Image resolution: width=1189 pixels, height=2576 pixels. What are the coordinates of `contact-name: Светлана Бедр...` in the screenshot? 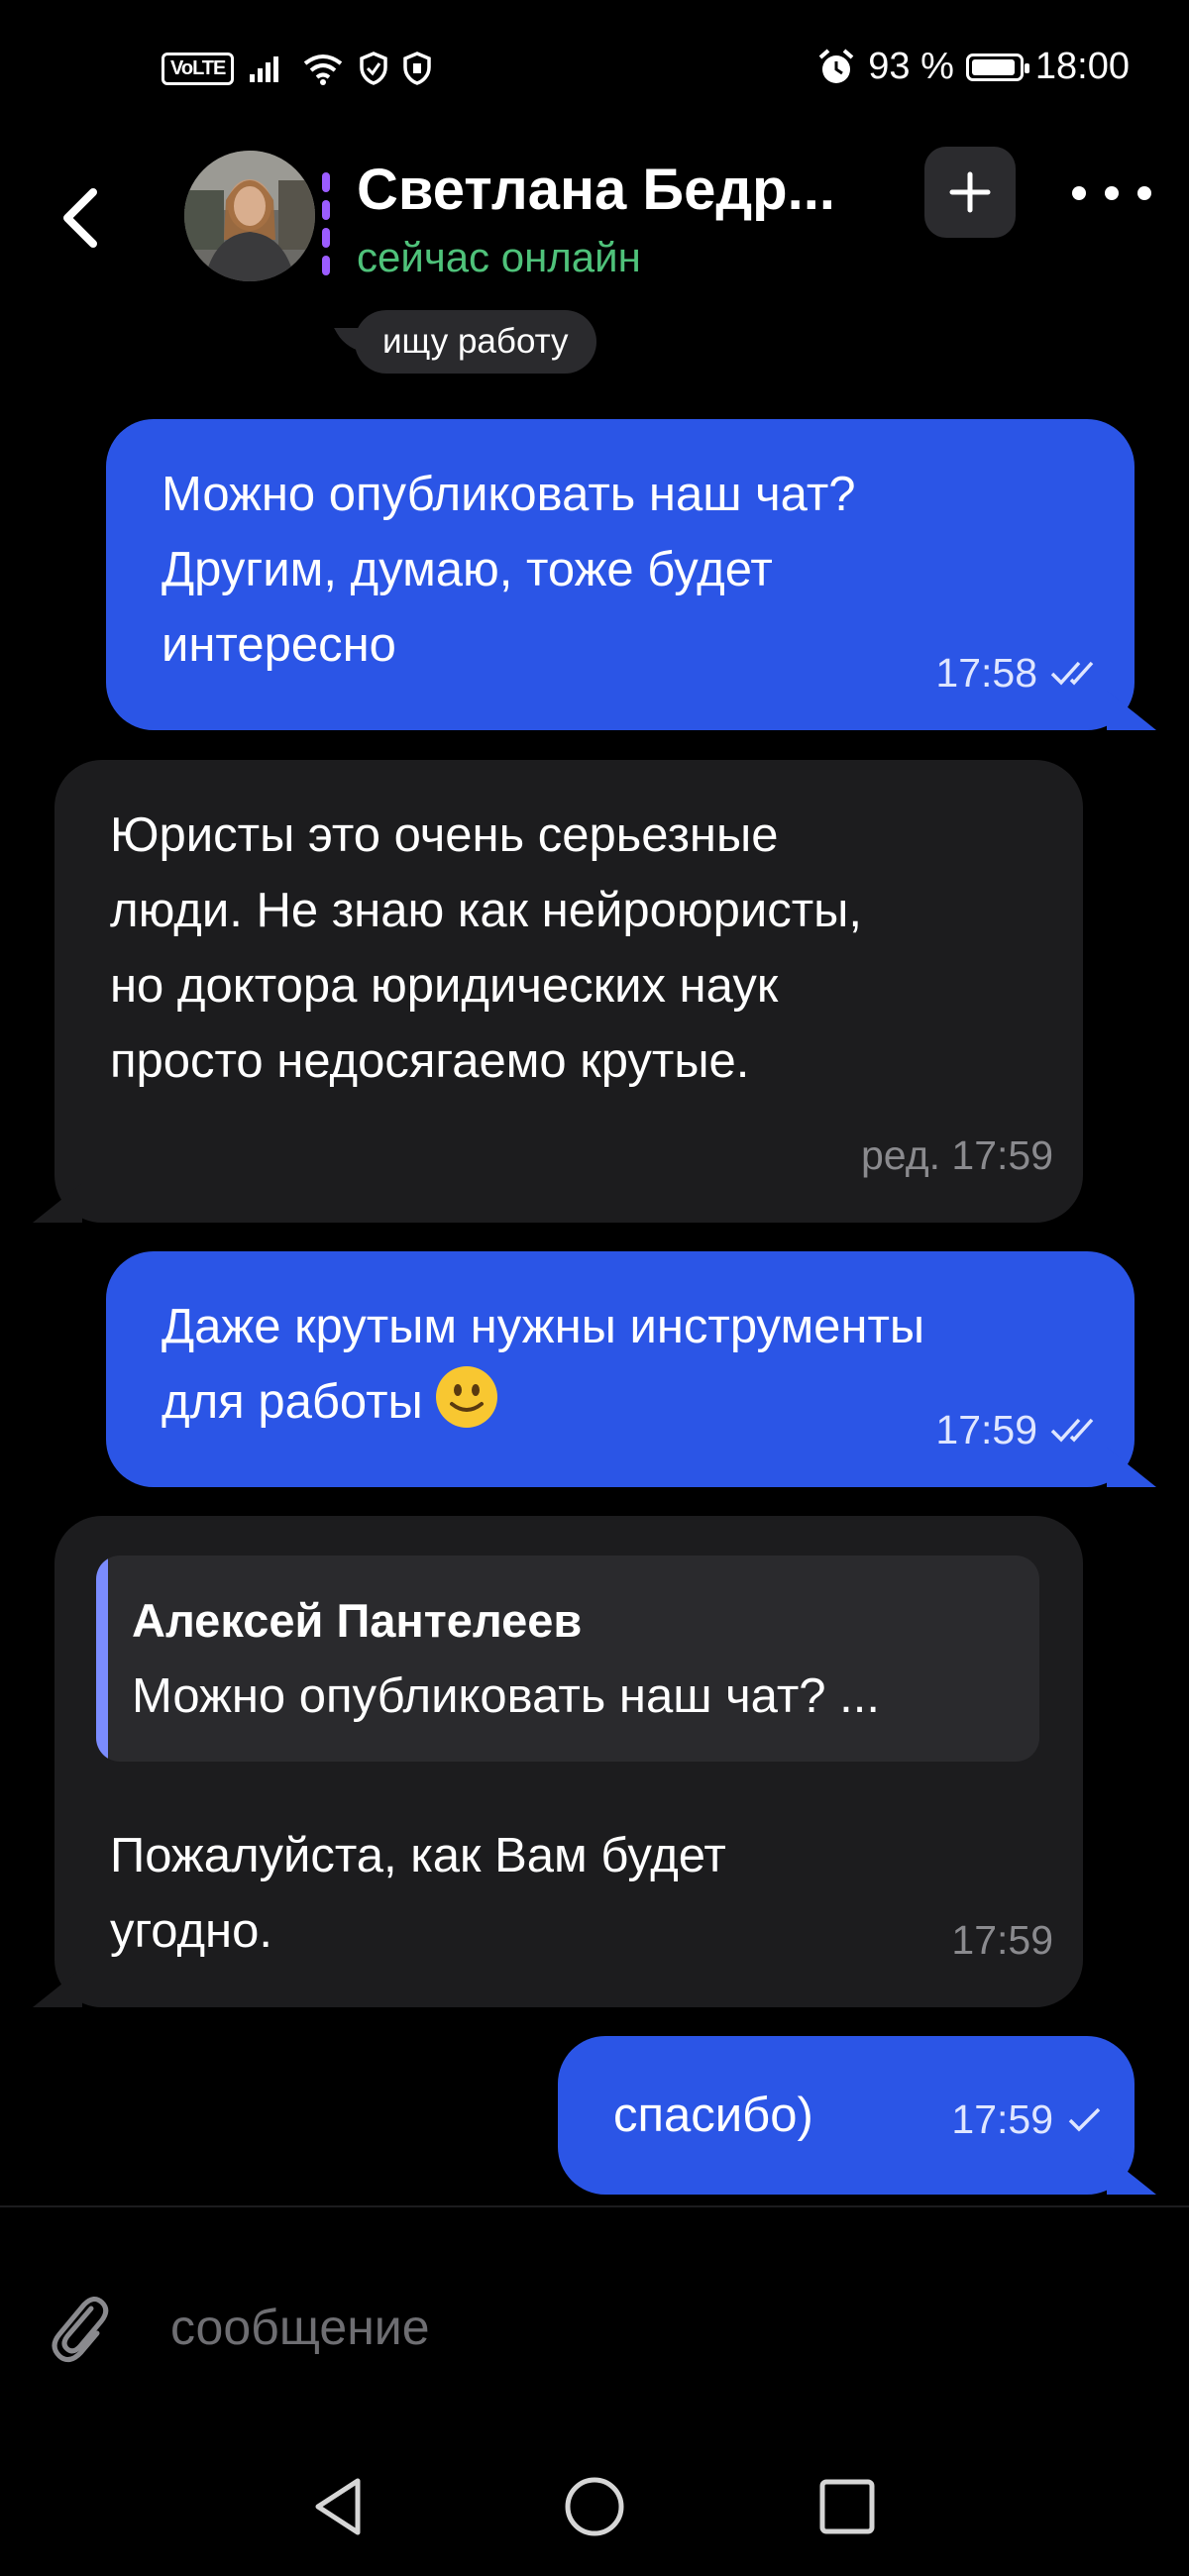 It's located at (619, 190).